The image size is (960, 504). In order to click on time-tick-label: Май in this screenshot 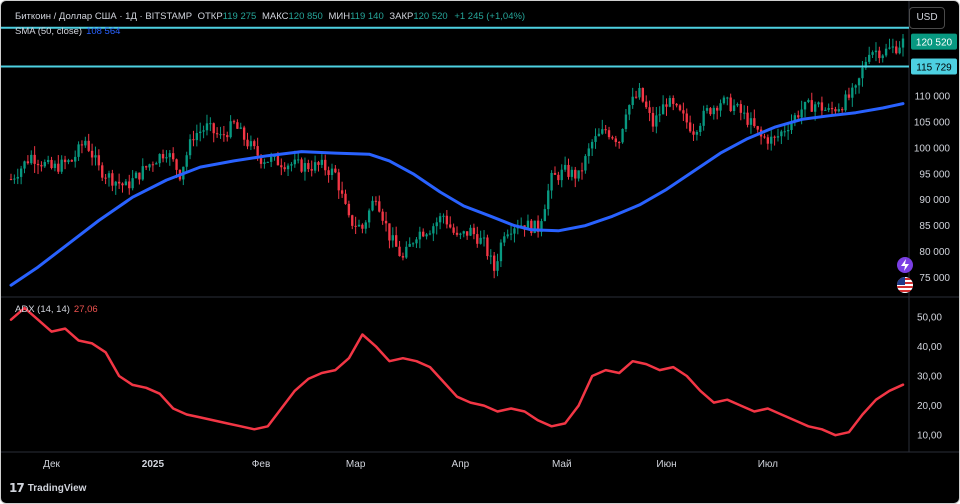, I will do `click(562, 464)`.